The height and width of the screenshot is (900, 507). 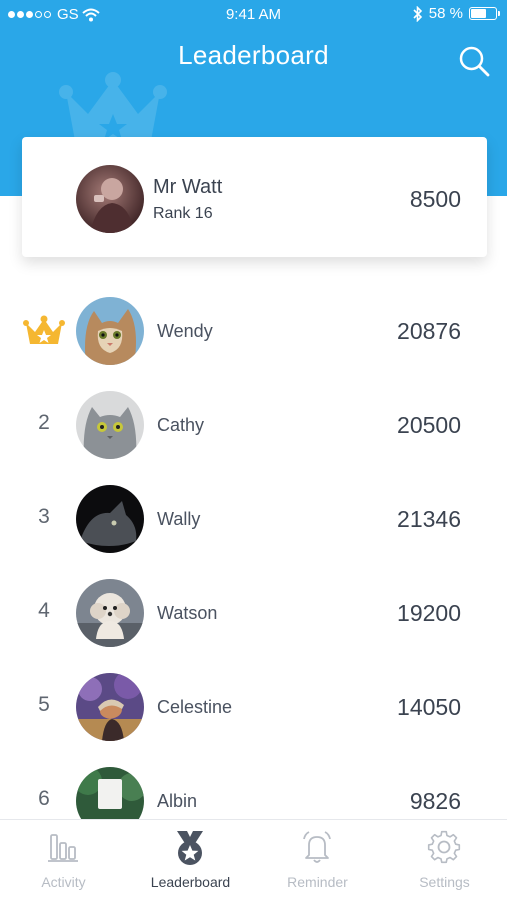 I want to click on tab-label: Reminder, so click(x=317, y=882).